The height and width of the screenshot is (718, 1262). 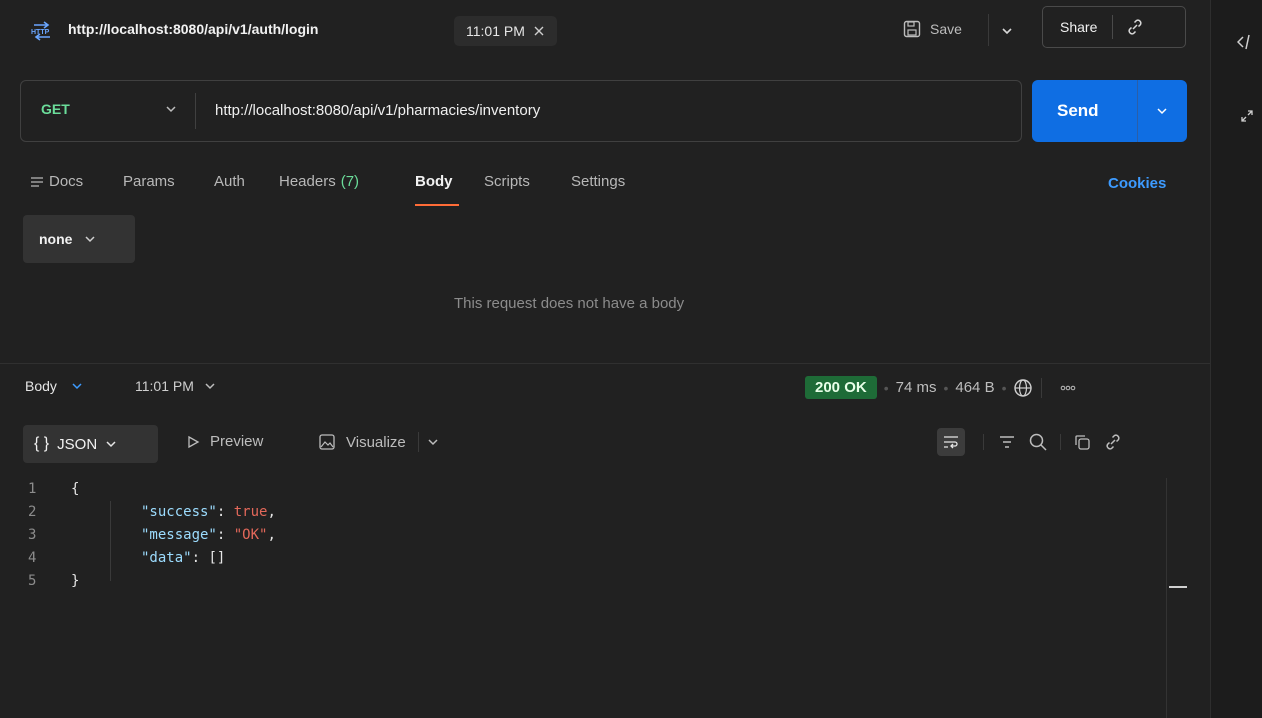 I want to click on code-line: 5}, so click(x=54, y=581).